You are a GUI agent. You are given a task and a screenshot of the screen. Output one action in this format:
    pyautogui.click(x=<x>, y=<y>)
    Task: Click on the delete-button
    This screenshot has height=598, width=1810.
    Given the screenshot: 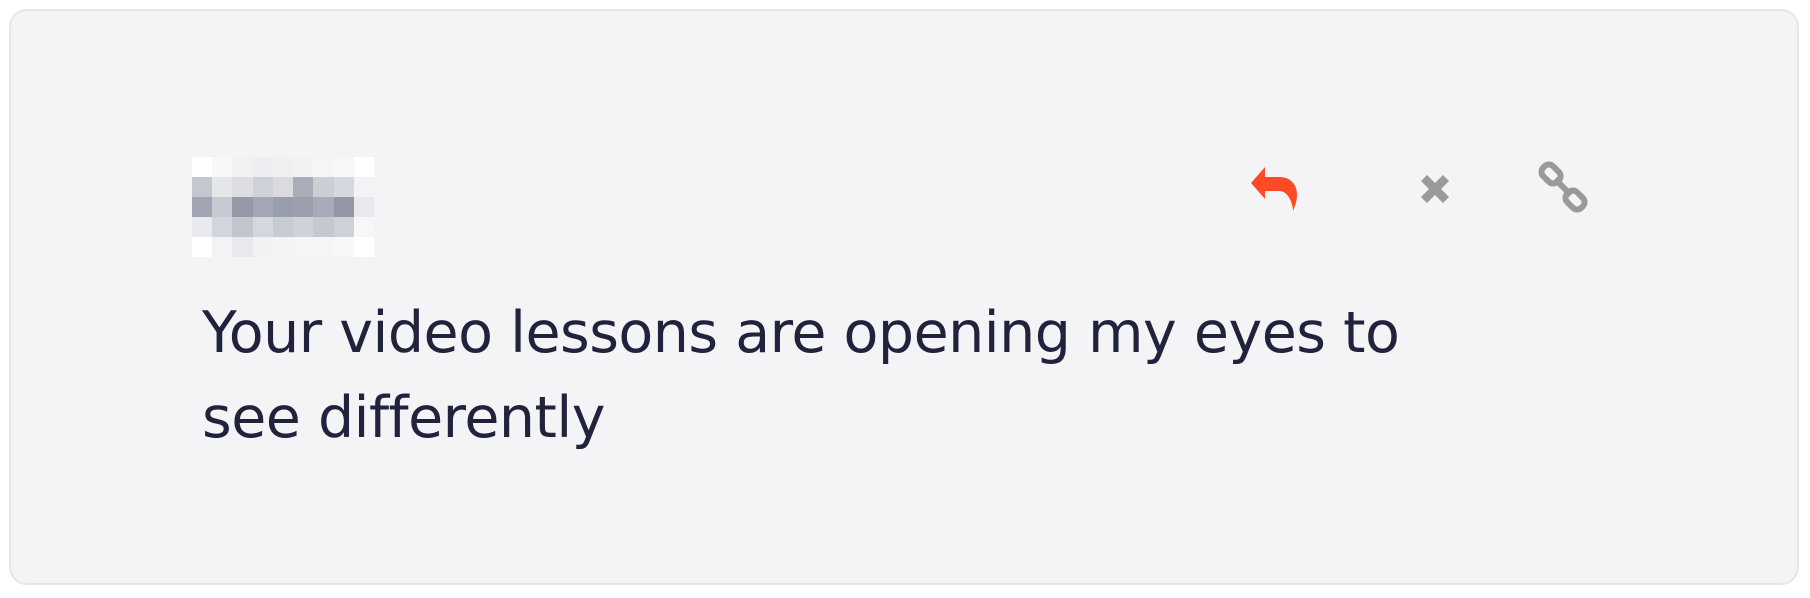 What is the action you would take?
    pyautogui.click(x=1435, y=189)
    